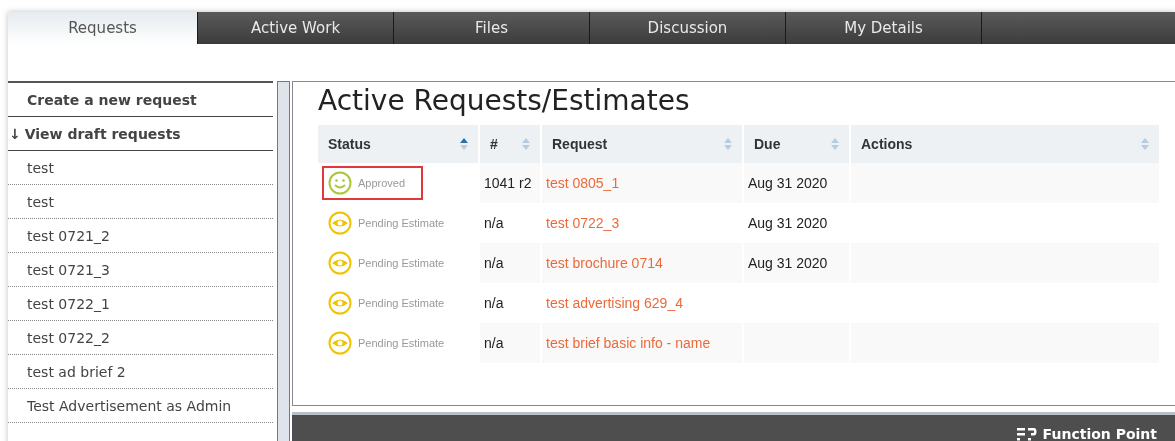  Describe the element at coordinates (140, 406) in the screenshot. I see `sidebar-item: Test Advertisement as Admin` at that location.